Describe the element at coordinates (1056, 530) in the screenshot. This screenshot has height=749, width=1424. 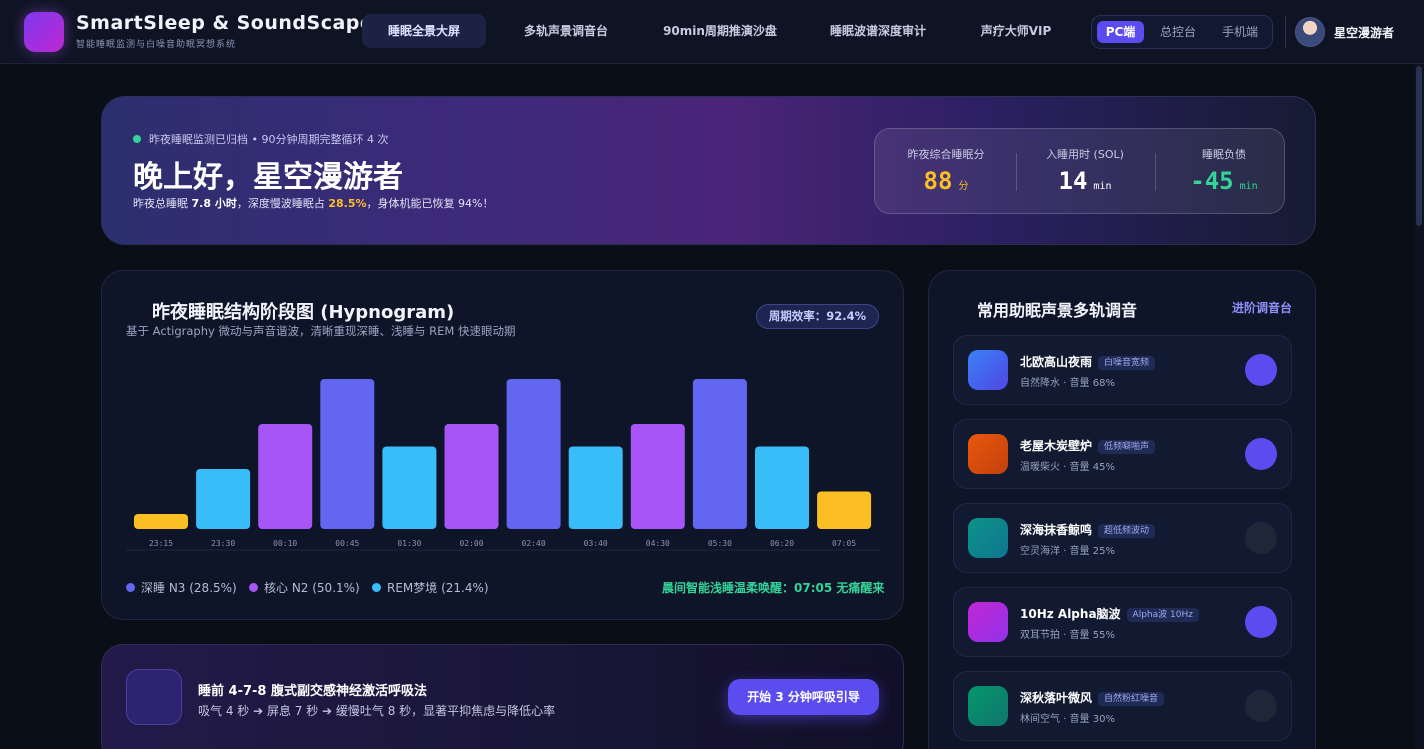
I see `track-title: 深海抹香鲸鸣` at that location.